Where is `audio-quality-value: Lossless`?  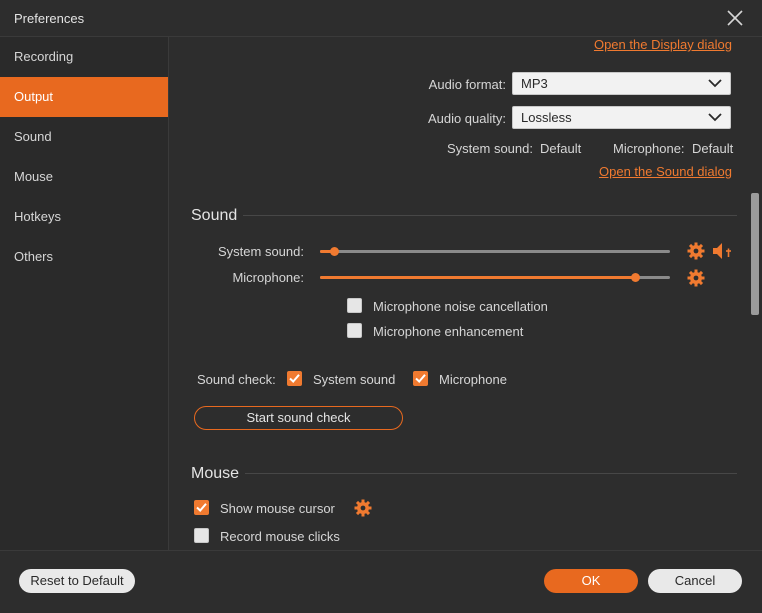 audio-quality-value: Lossless is located at coordinates (546, 117).